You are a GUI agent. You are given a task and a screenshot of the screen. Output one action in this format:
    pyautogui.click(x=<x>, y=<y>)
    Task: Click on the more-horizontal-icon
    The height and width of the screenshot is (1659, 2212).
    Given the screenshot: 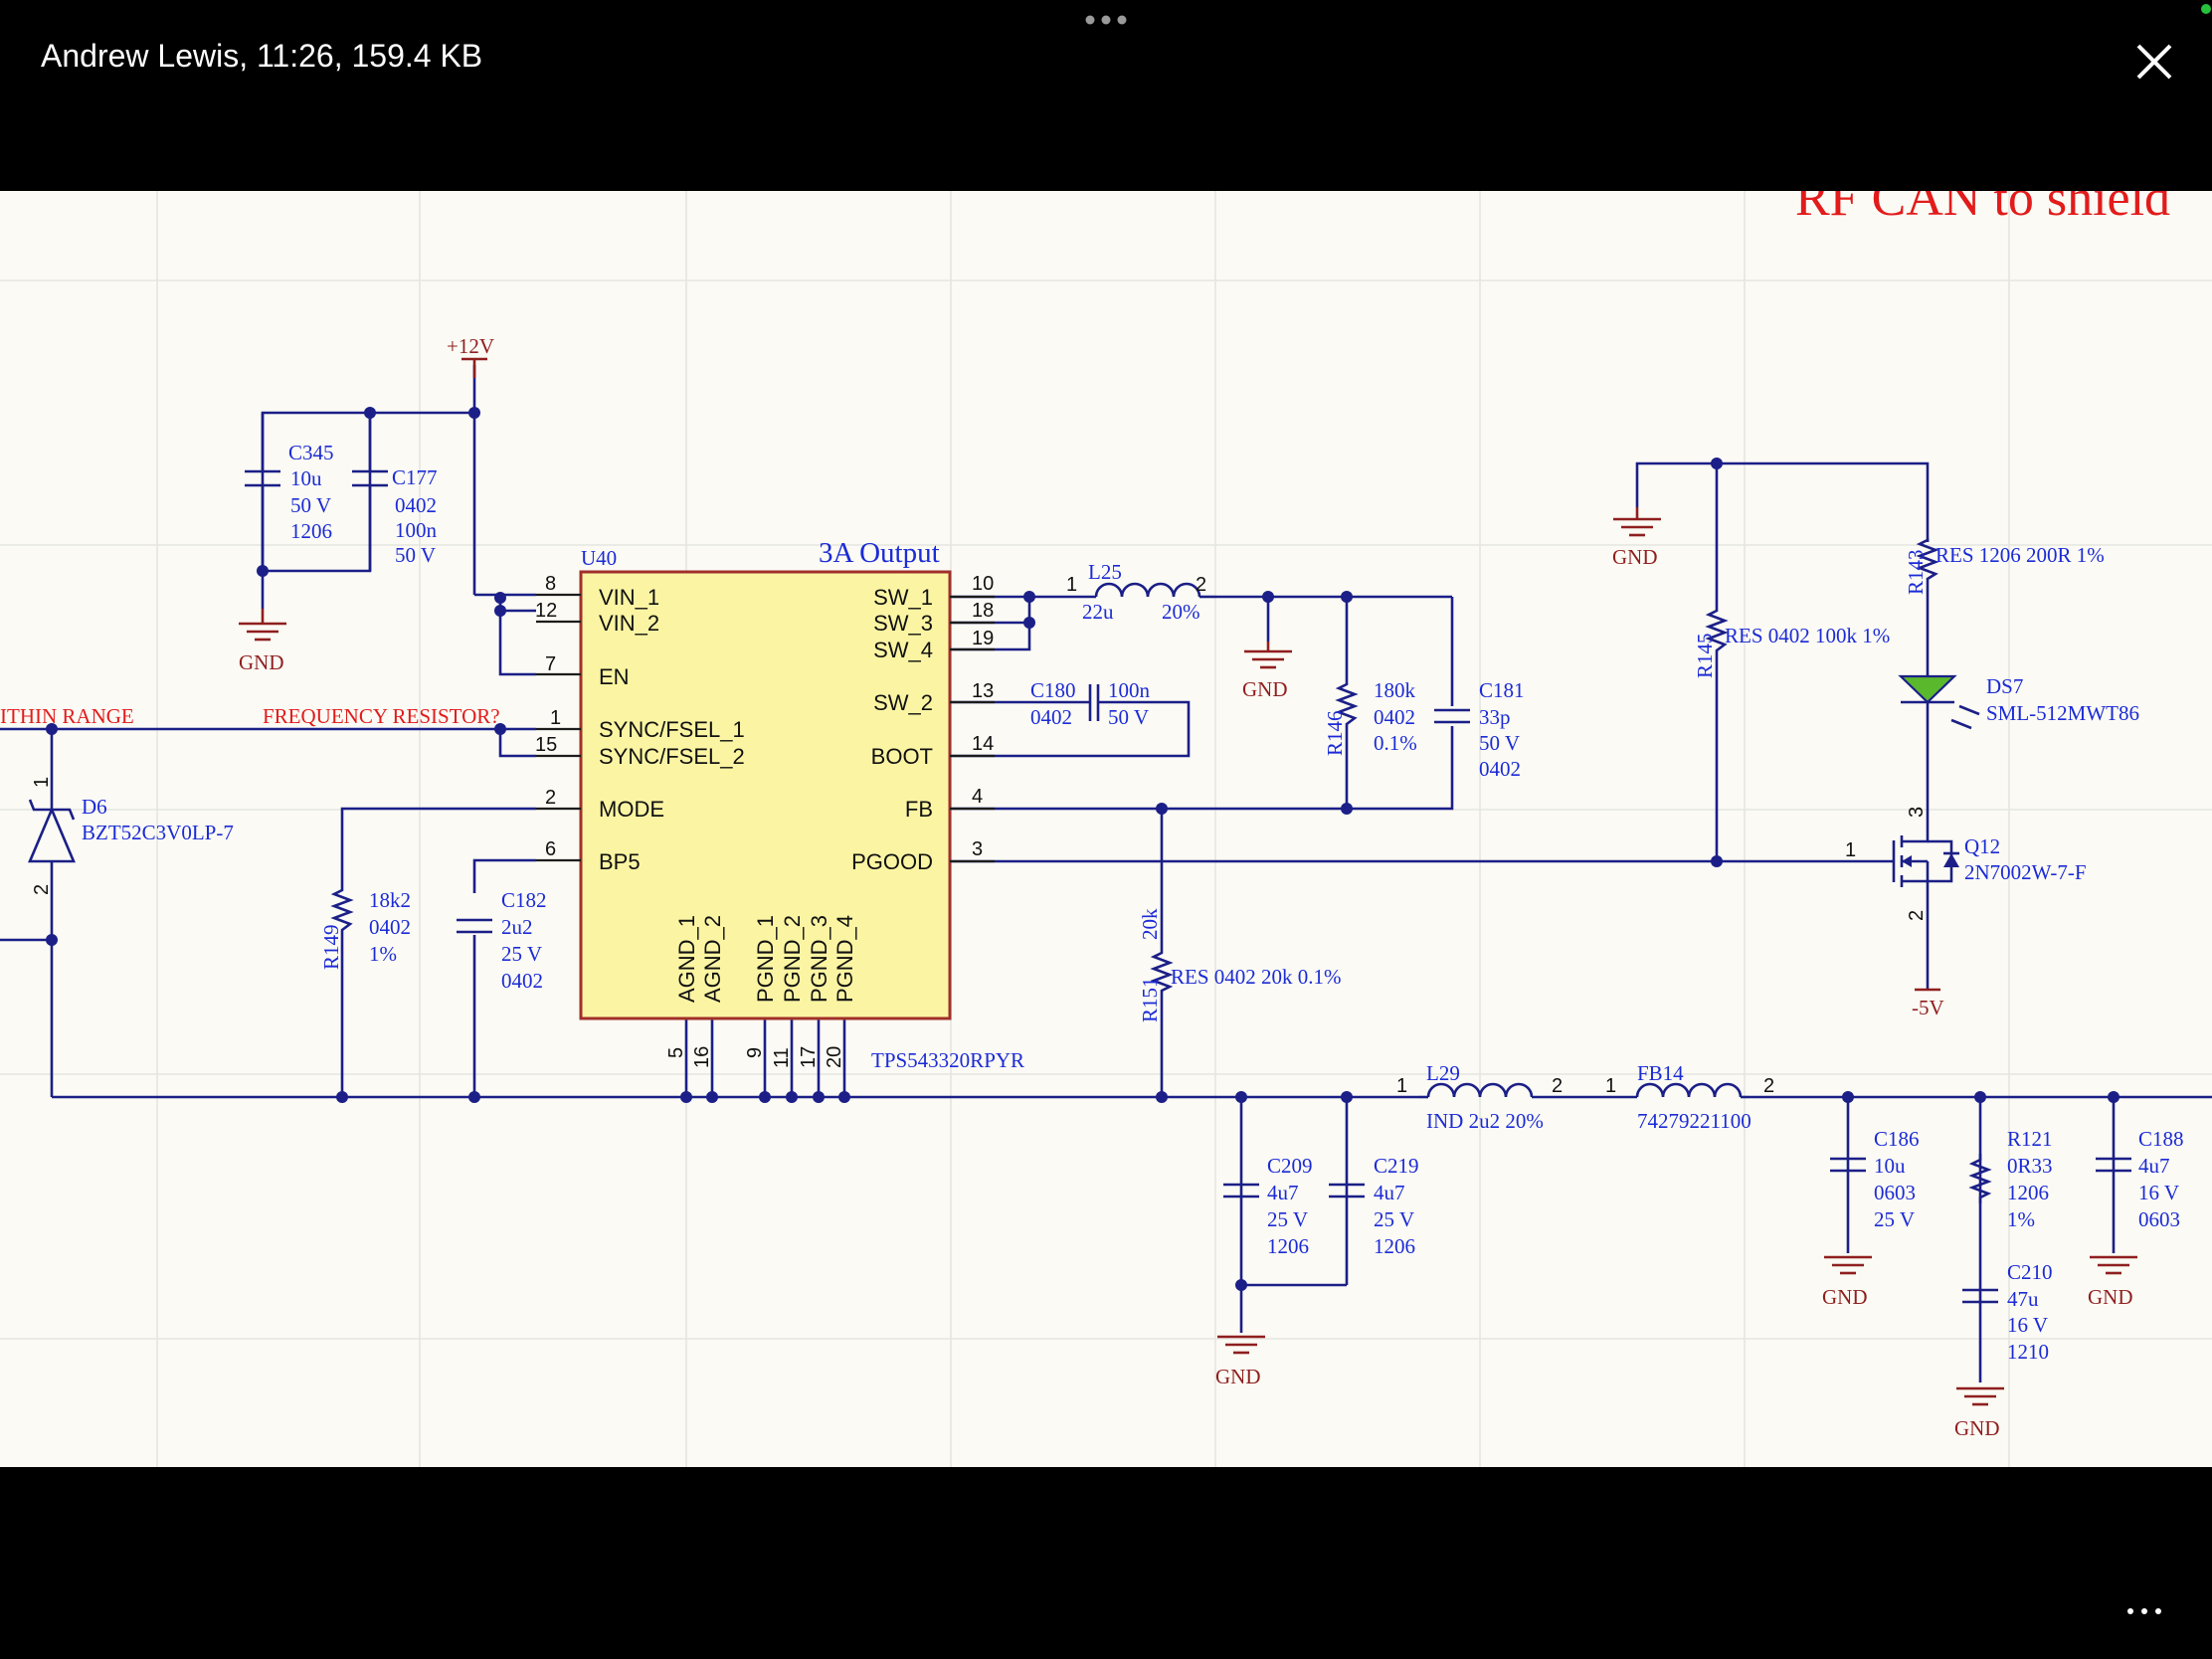 What is the action you would take?
    pyautogui.click(x=1106, y=20)
    